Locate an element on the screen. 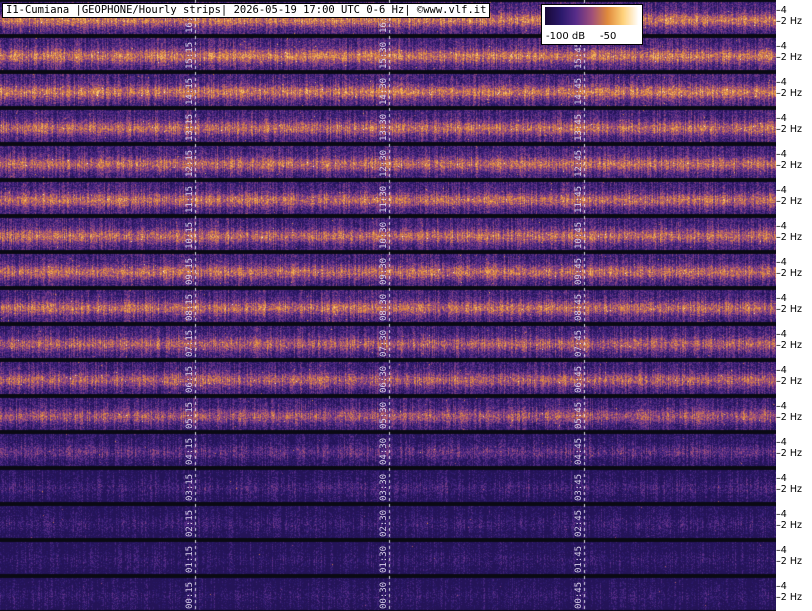 Image resolution: width=812 pixels, height=611 pixels. time-marker-label: 04:30 is located at coordinates (384, 451).